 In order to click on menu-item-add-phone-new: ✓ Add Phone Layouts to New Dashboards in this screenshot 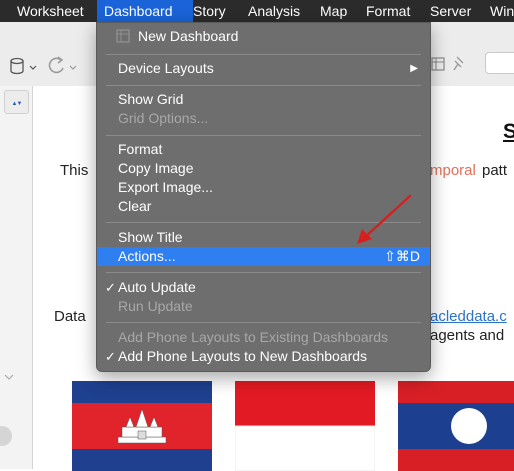, I will do `click(263, 356)`.